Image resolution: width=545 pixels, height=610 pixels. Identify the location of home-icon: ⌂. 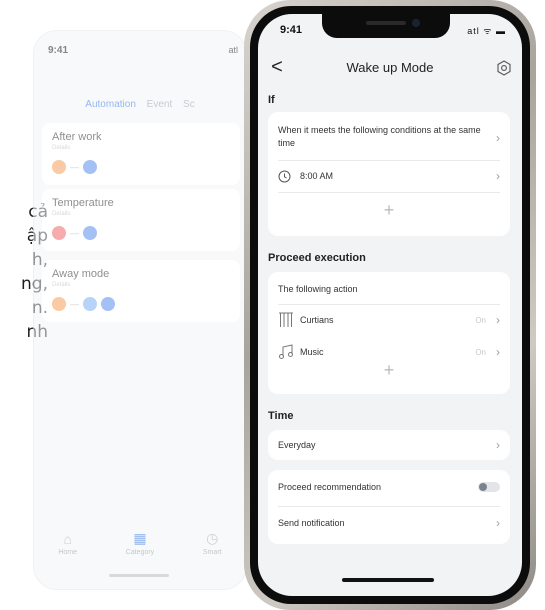
(67, 538).